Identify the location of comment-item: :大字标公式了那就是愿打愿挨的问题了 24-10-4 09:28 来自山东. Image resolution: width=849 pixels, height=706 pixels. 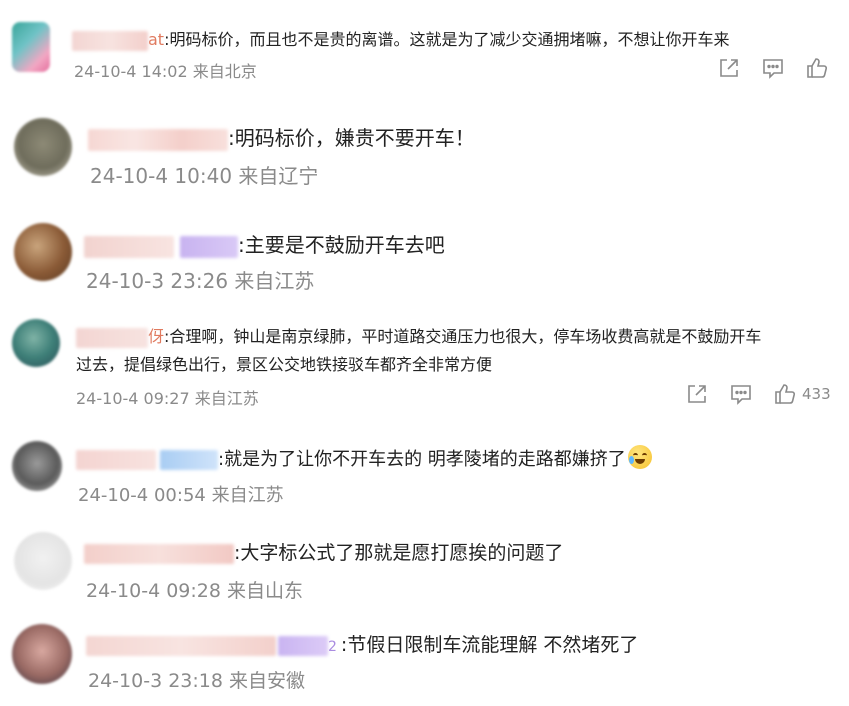
(424, 567).